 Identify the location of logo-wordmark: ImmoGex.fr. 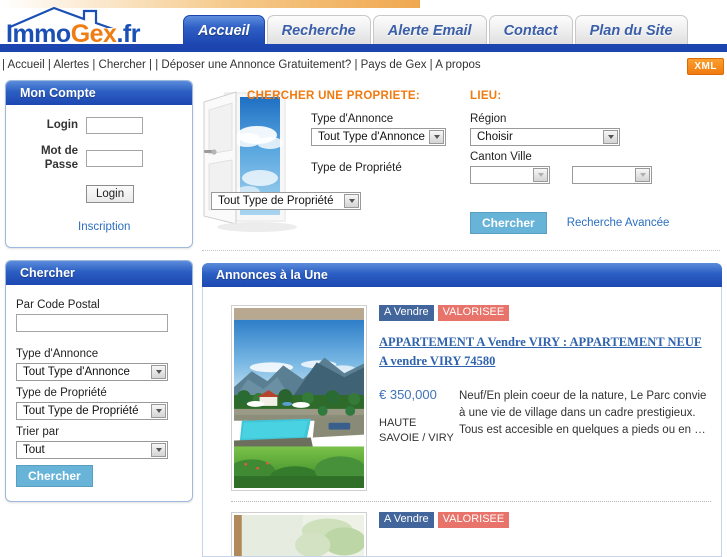
(73, 32).